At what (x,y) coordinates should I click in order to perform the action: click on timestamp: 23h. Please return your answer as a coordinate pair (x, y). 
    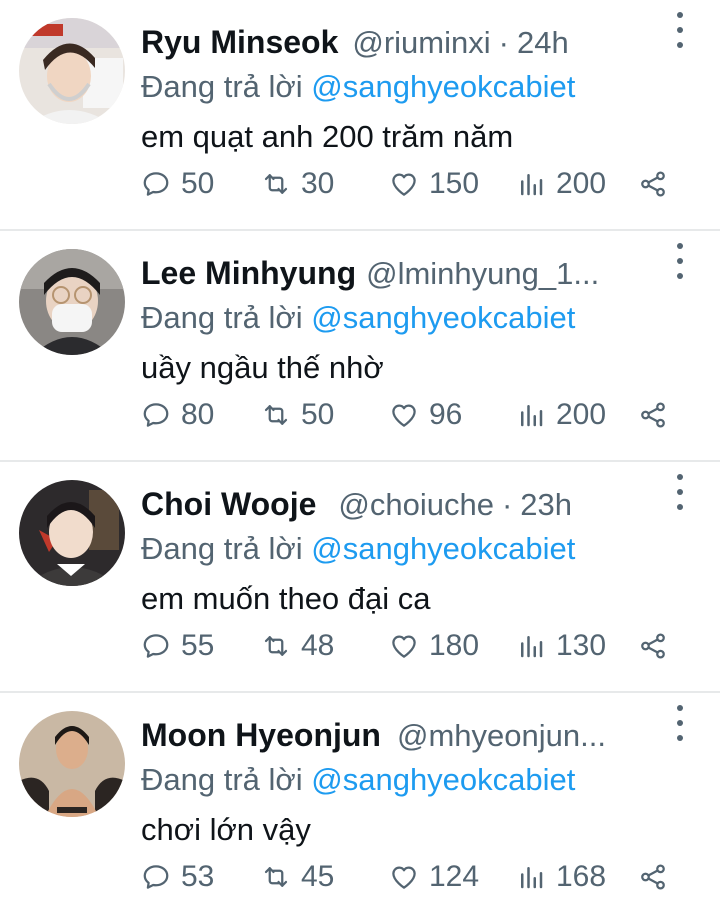
    Looking at the image, I should click on (546, 505).